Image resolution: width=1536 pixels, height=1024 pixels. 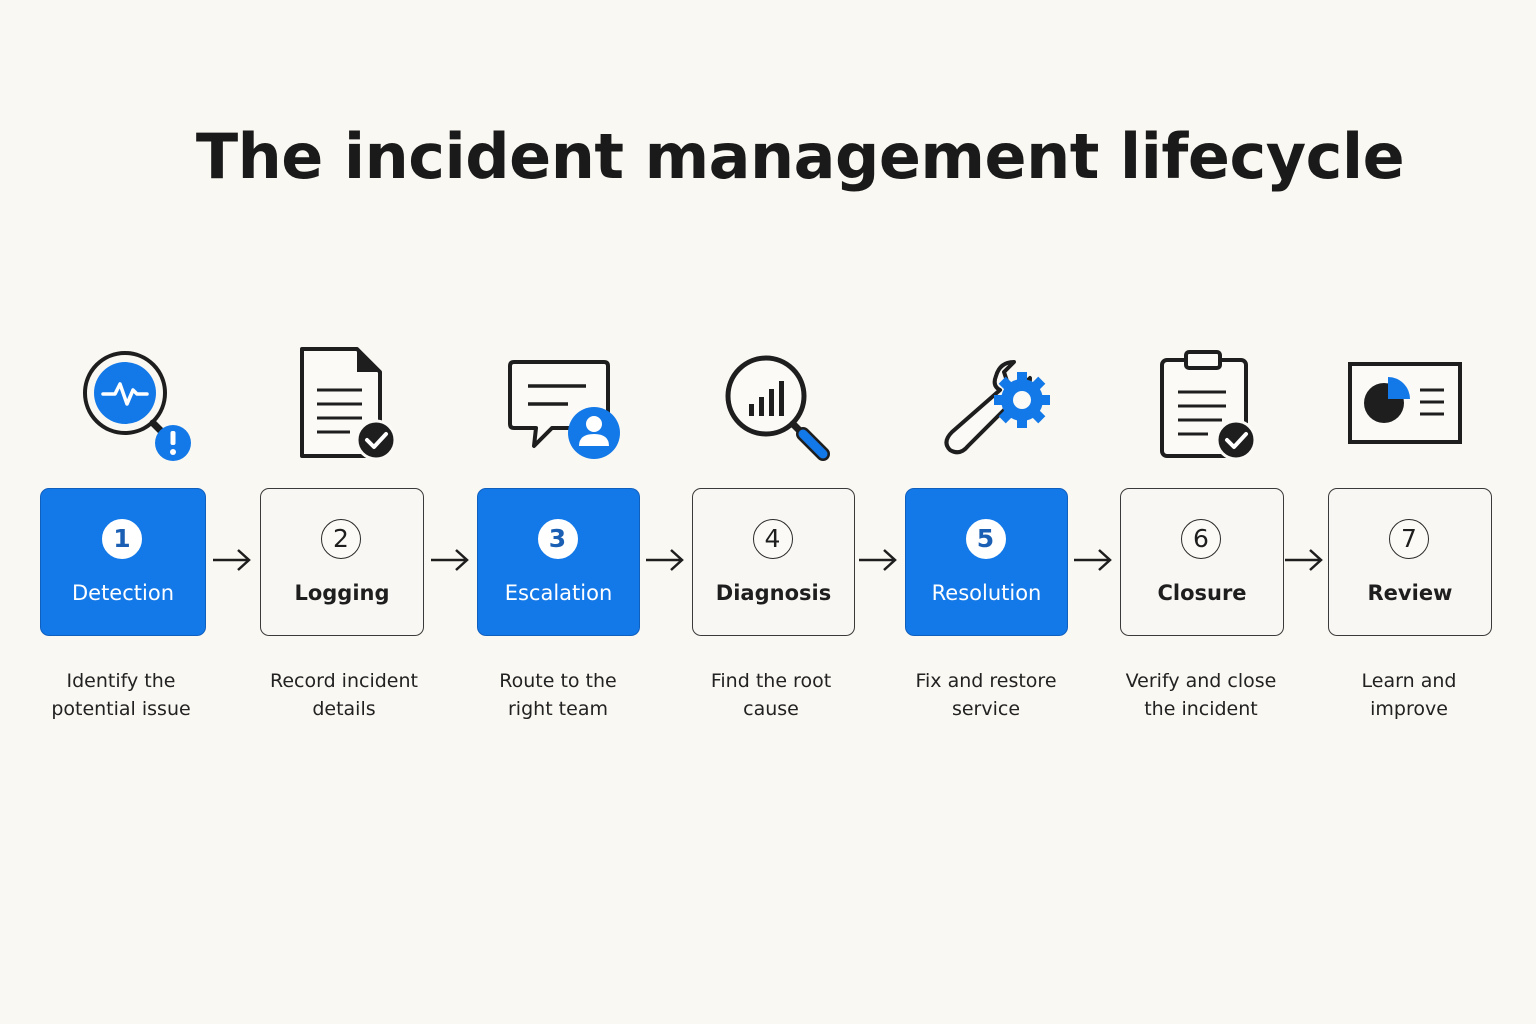 I want to click on description-line: right team, so click(x=558, y=709).